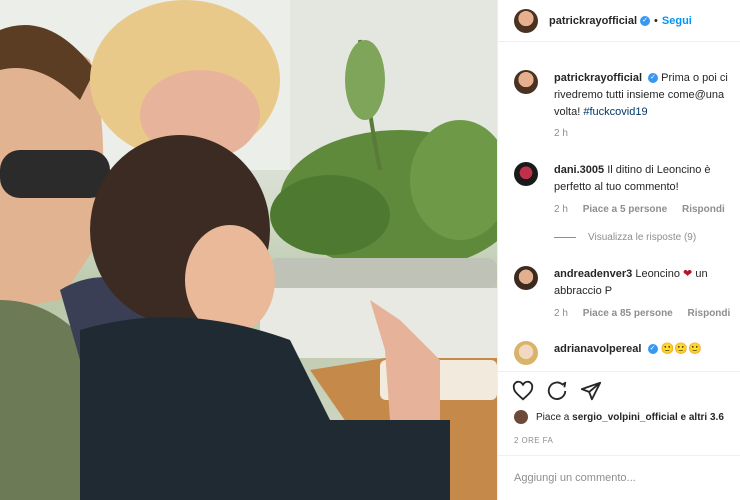 The width and height of the screenshot is (740, 500). Describe the element at coordinates (614, 478) in the screenshot. I see `add-comment-input` at that location.